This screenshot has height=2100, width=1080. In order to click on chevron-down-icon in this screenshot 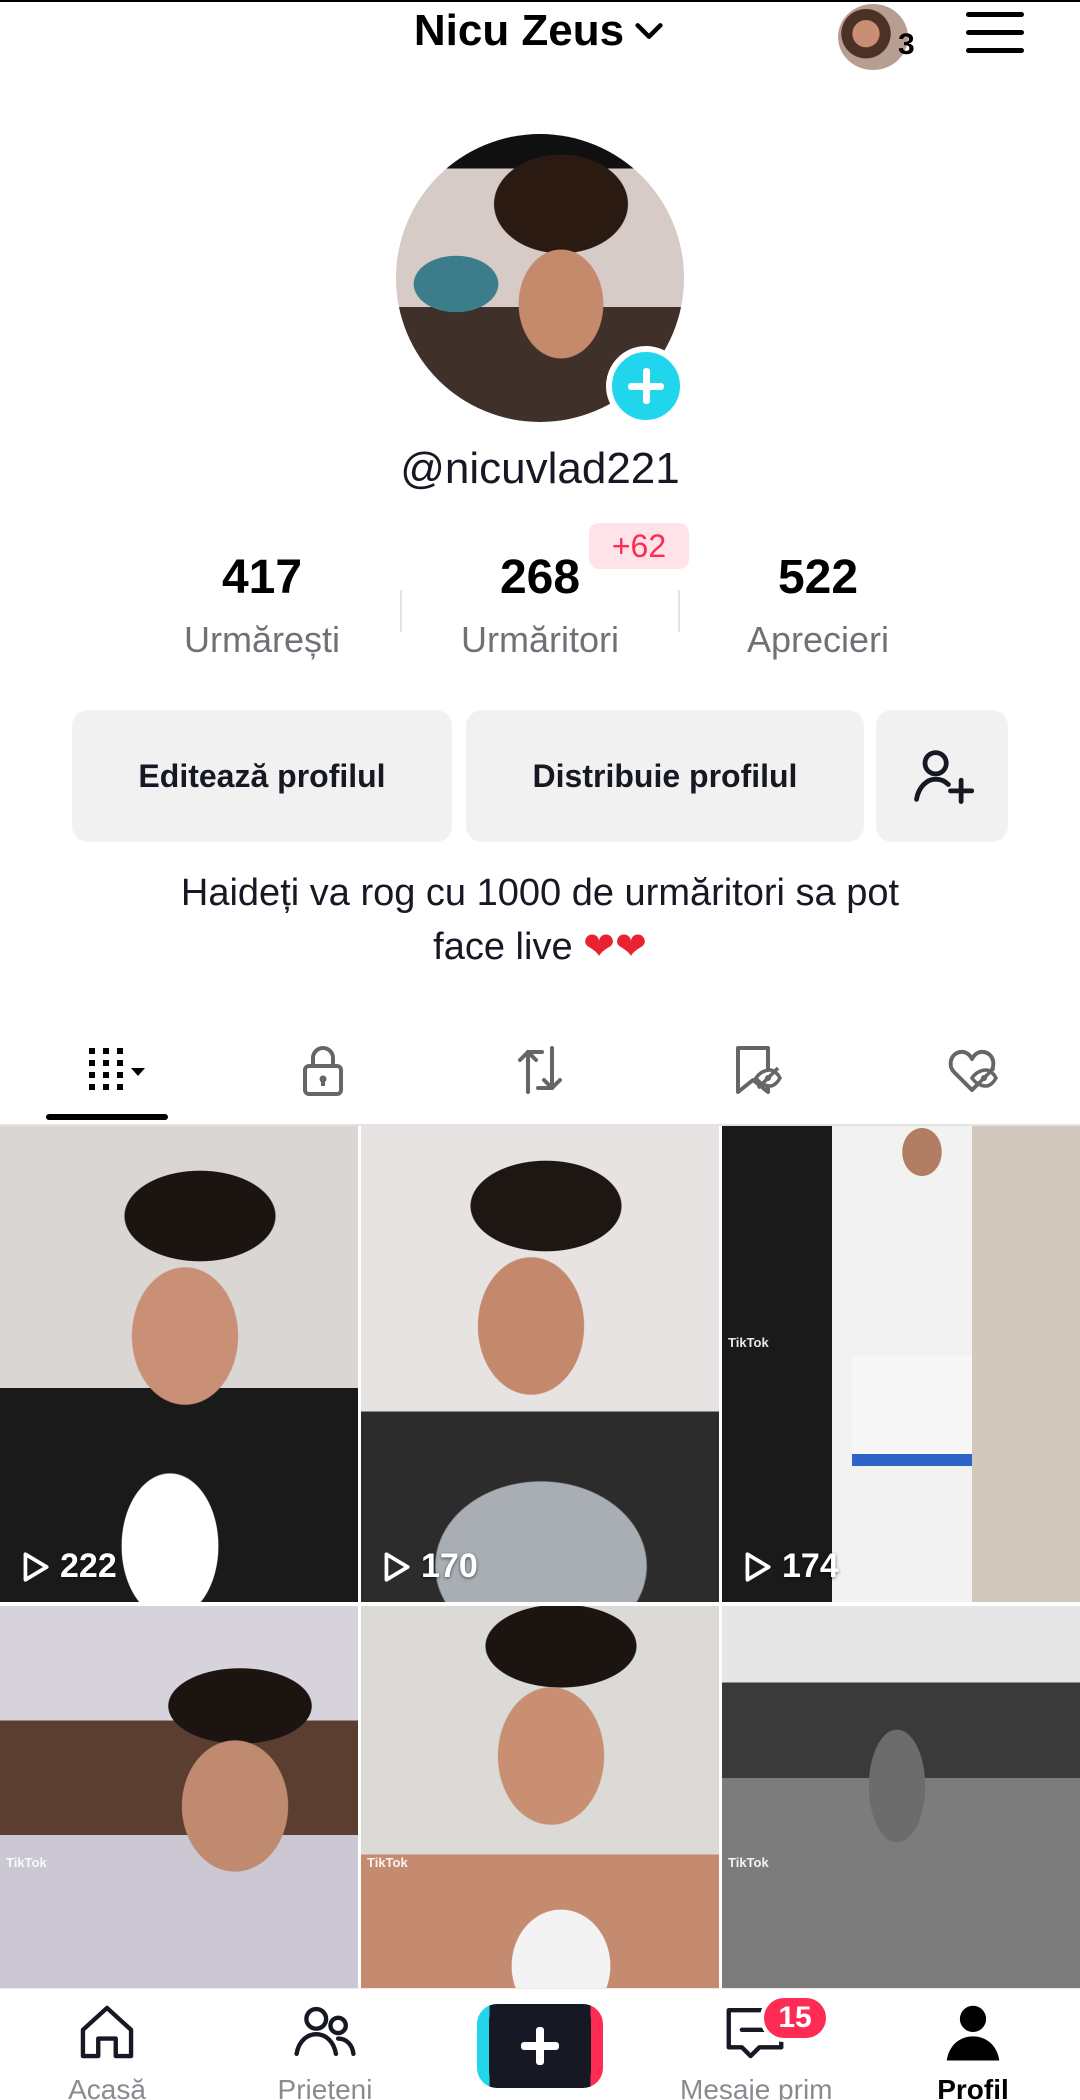, I will do `click(649, 31)`.